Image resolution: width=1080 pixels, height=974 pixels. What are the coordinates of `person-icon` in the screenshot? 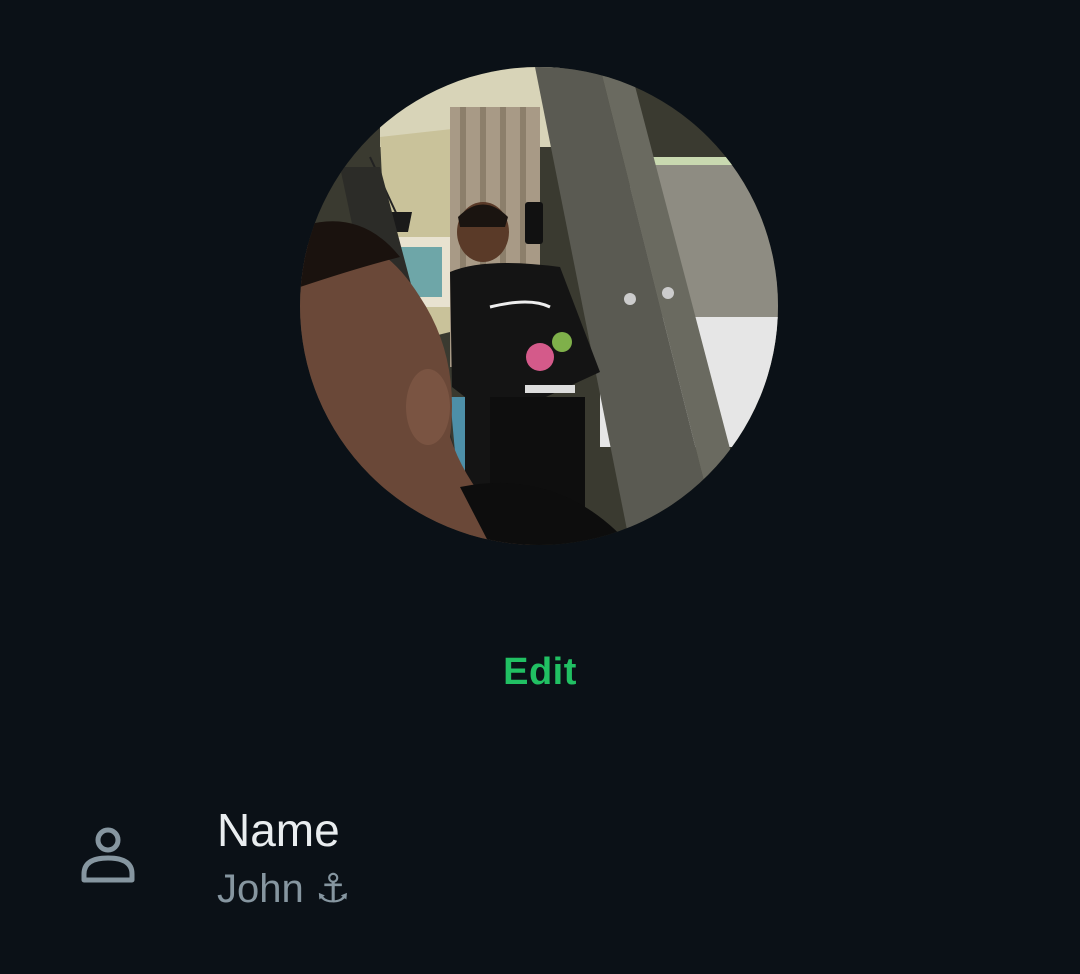 It's located at (108, 855).